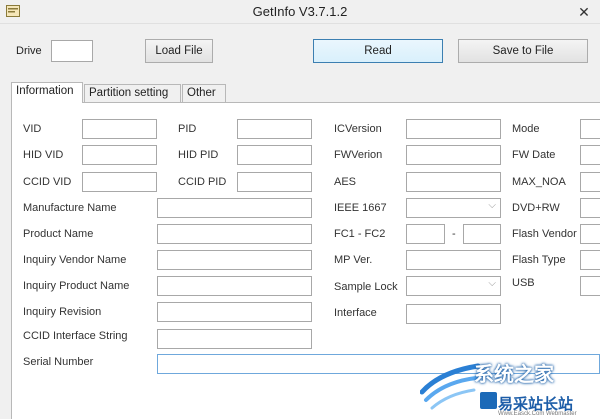 The image size is (600, 419). Describe the element at coordinates (119, 182) in the screenshot. I see `ccid-vid-field` at that location.